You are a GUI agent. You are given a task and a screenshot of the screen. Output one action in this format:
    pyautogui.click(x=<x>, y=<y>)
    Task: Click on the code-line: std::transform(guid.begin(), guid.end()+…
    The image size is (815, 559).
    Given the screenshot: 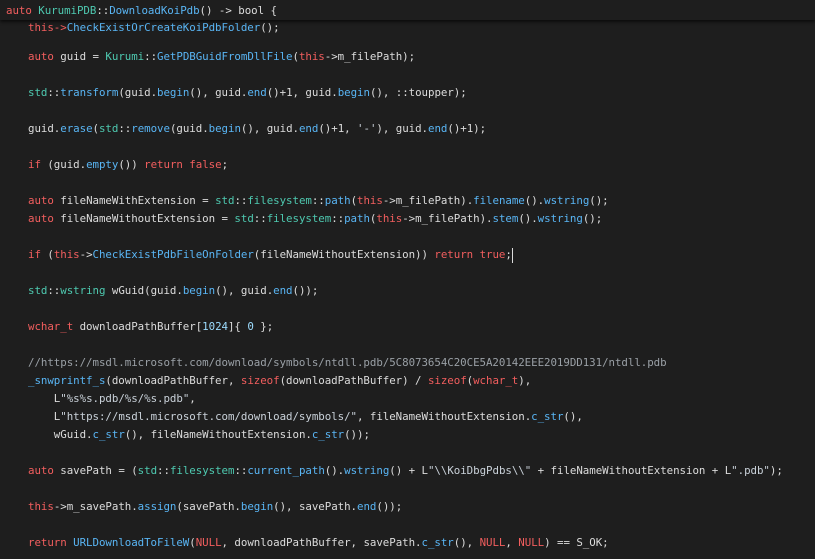 What is the action you would take?
    pyautogui.click(x=247, y=93)
    